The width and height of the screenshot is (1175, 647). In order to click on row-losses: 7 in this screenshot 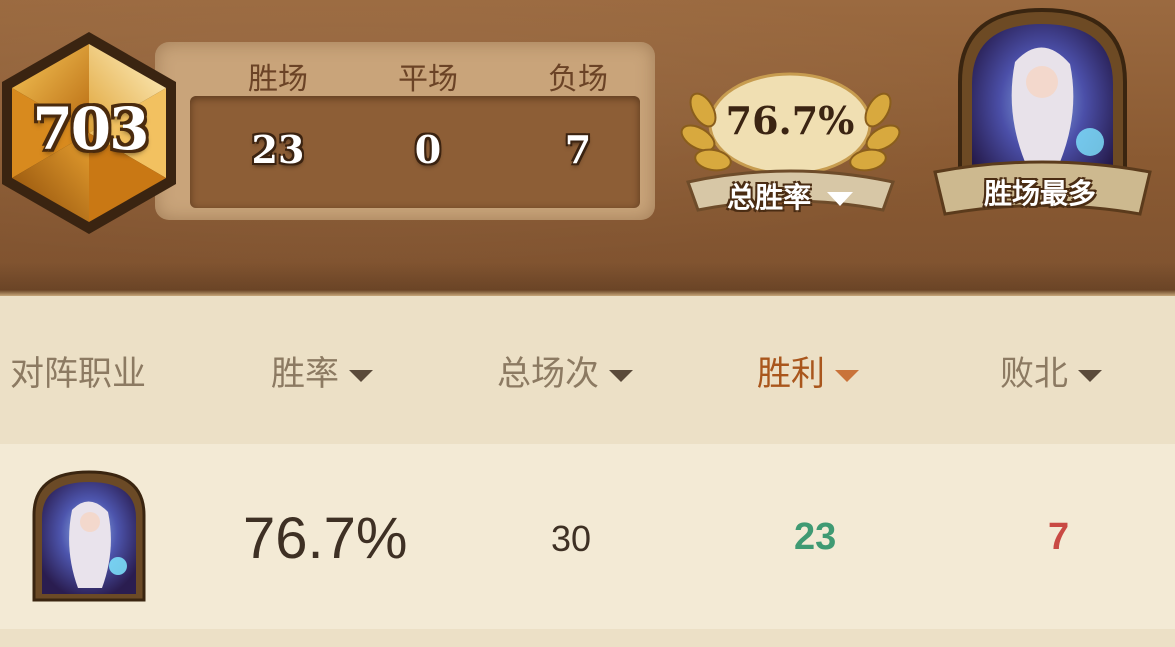, I will do `click(1059, 537)`.